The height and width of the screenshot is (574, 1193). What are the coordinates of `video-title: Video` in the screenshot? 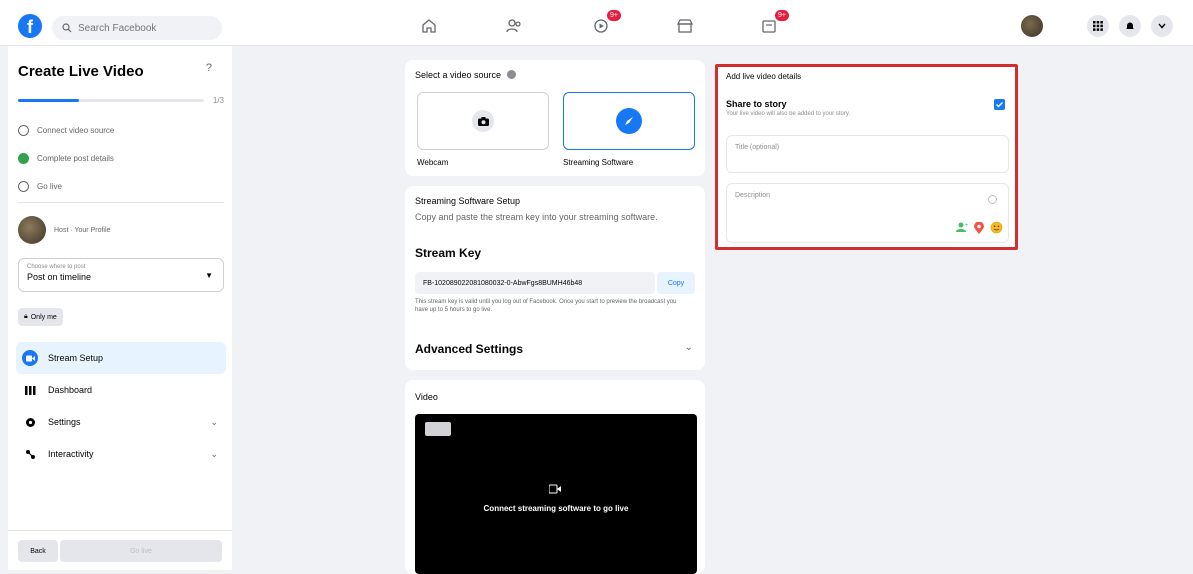 It's located at (426, 397).